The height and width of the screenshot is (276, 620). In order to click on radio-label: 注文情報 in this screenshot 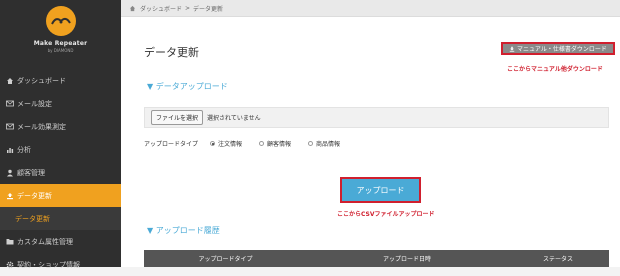, I will do `click(230, 144)`.